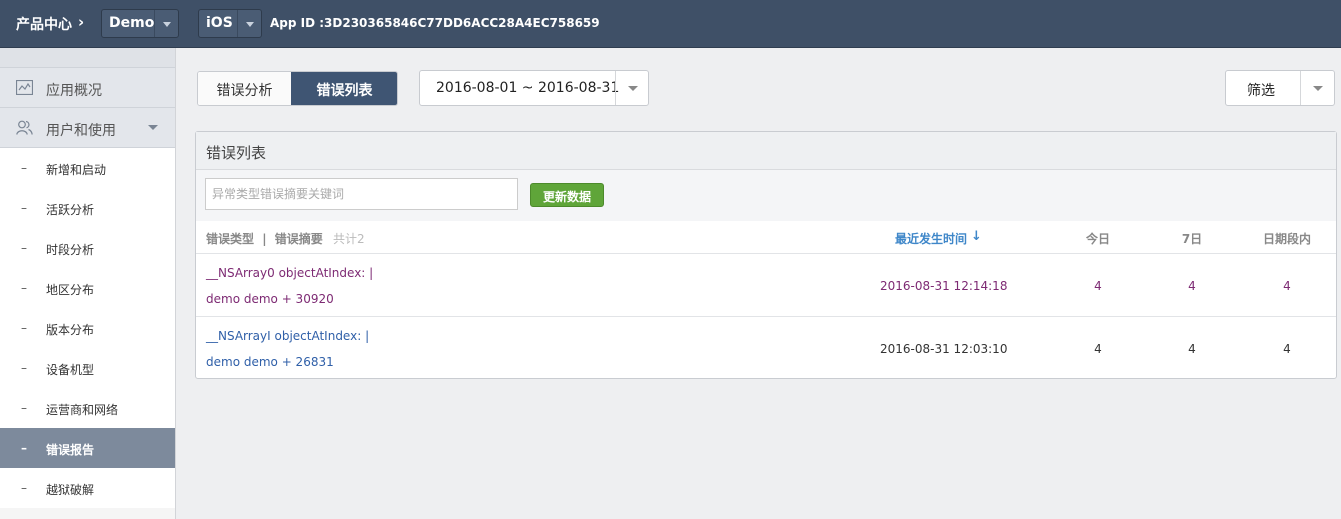 The height and width of the screenshot is (519, 1341). I want to click on app-selector-label: Demo, so click(132, 23).